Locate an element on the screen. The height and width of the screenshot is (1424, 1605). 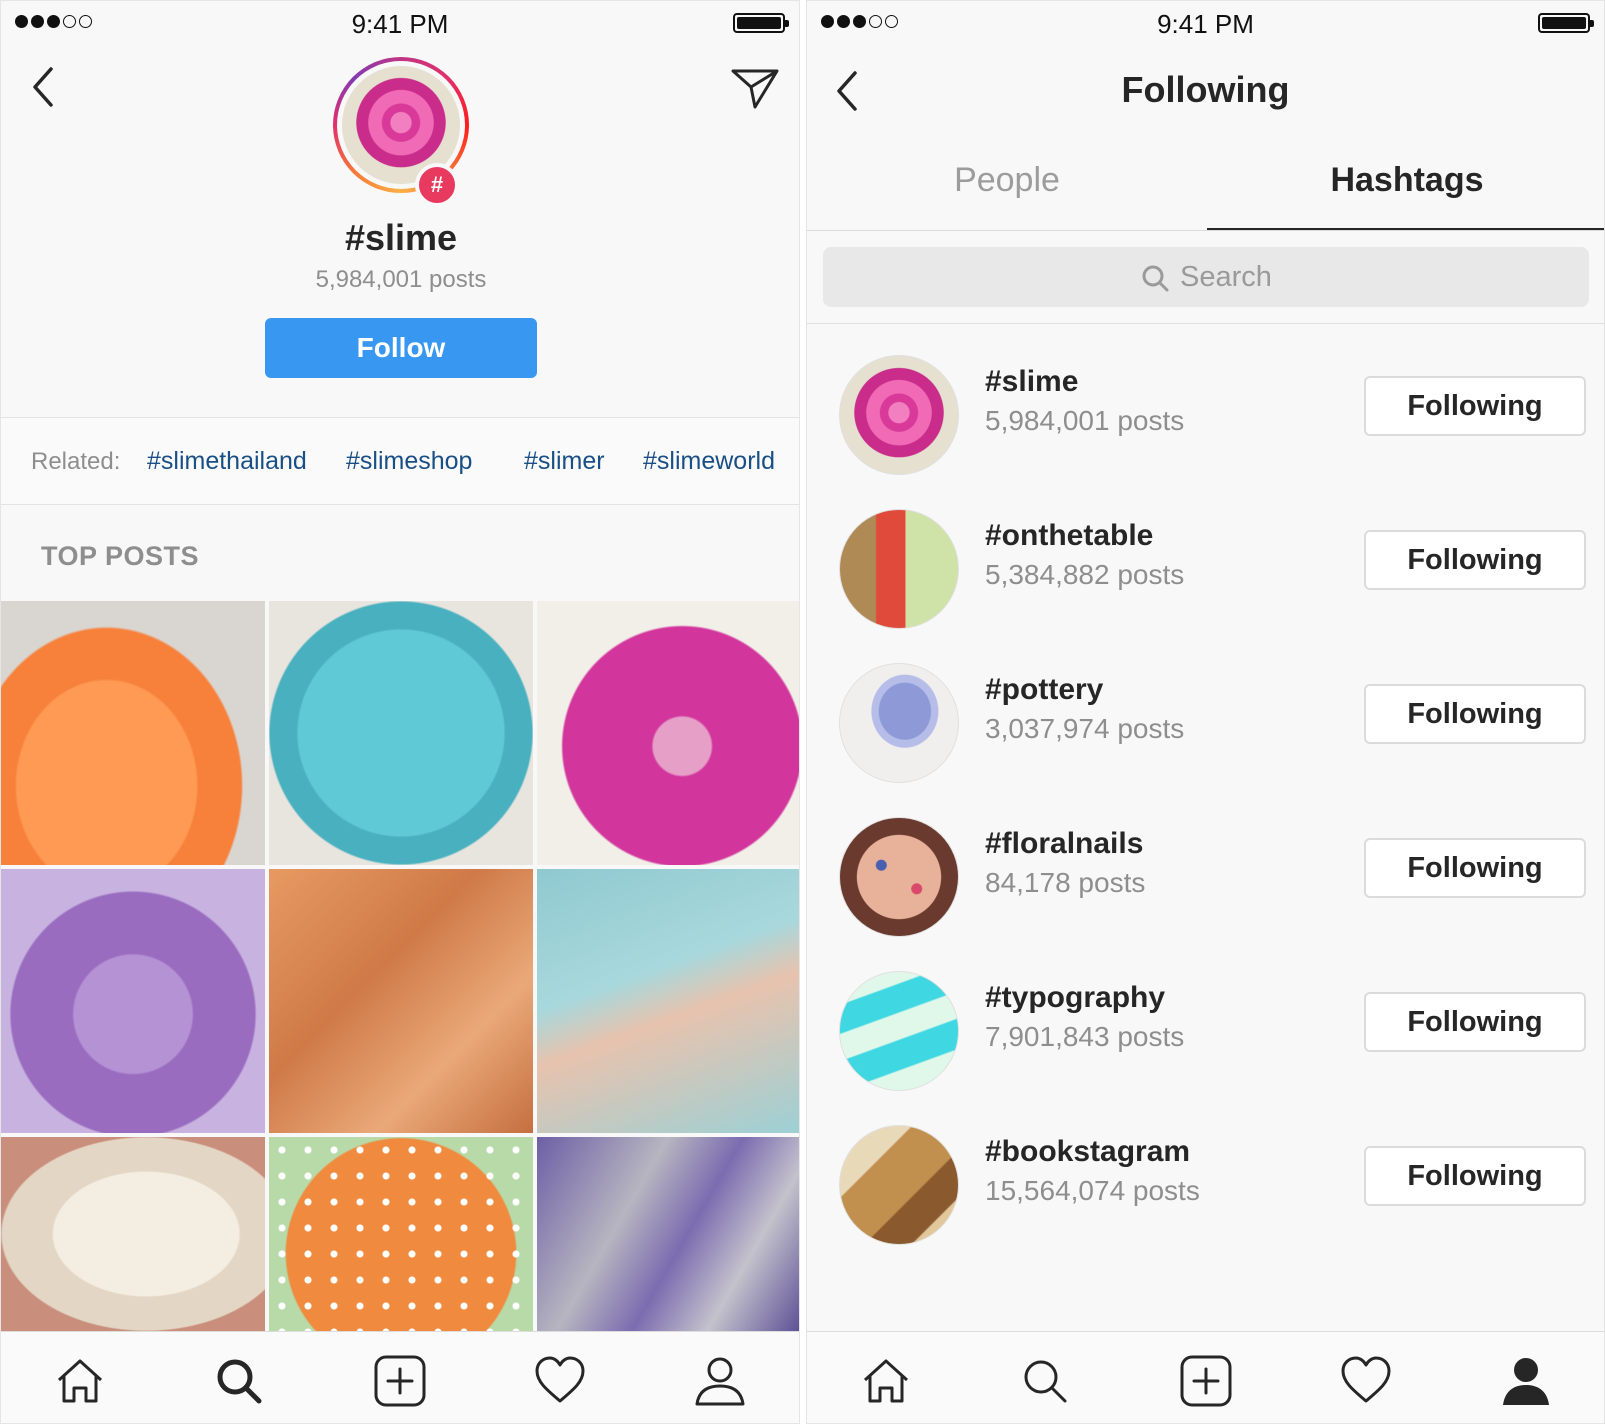
active-tab-indicator is located at coordinates (1405, 229).